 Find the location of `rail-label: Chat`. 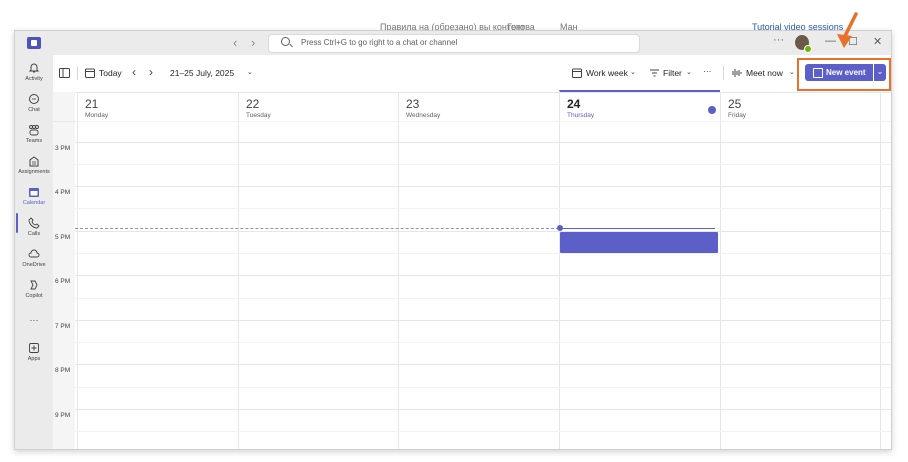

rail-label: Chat is located at coordinates (34, 110).